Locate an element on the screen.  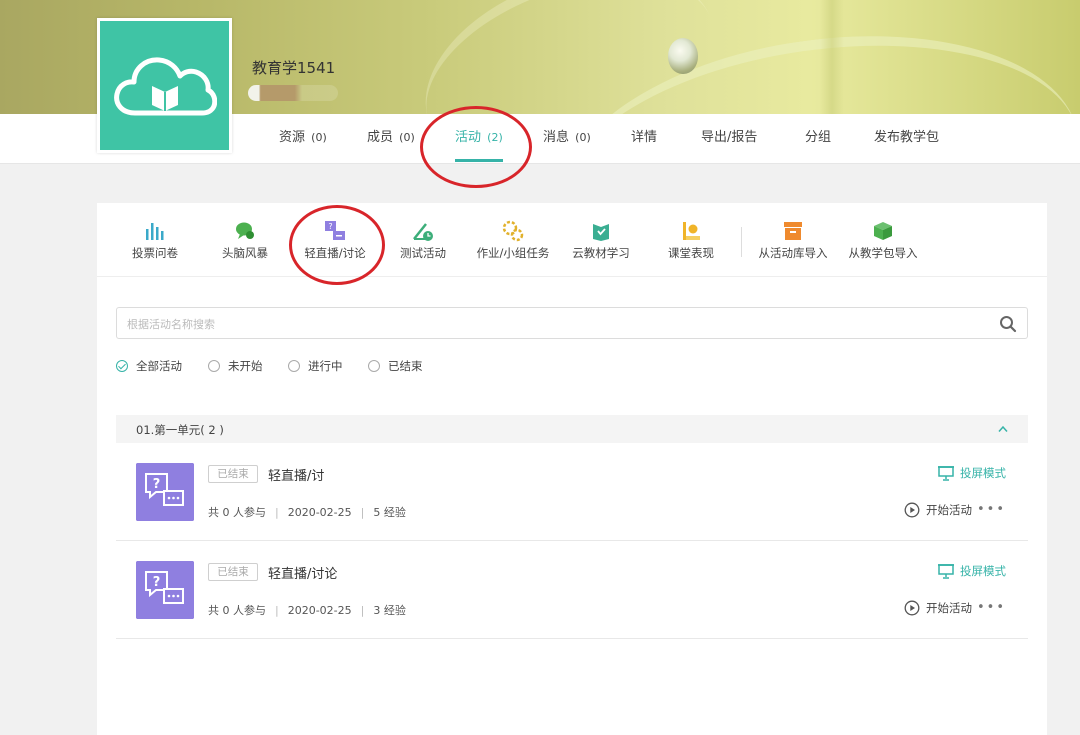
filter-not-started: 未开始 is located at coordinates (235, 366).